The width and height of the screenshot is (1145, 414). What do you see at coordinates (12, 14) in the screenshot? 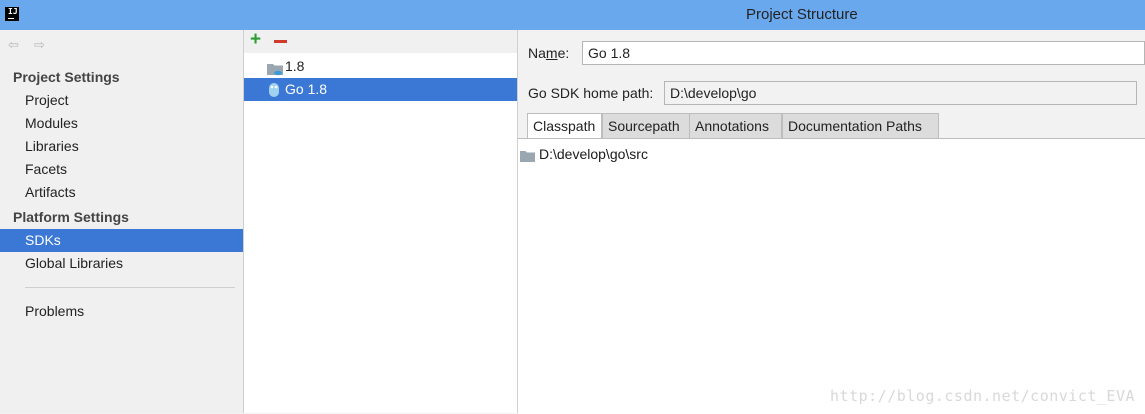
I see `intellij-app-icon: IJ` at bounding box center [12, 14].